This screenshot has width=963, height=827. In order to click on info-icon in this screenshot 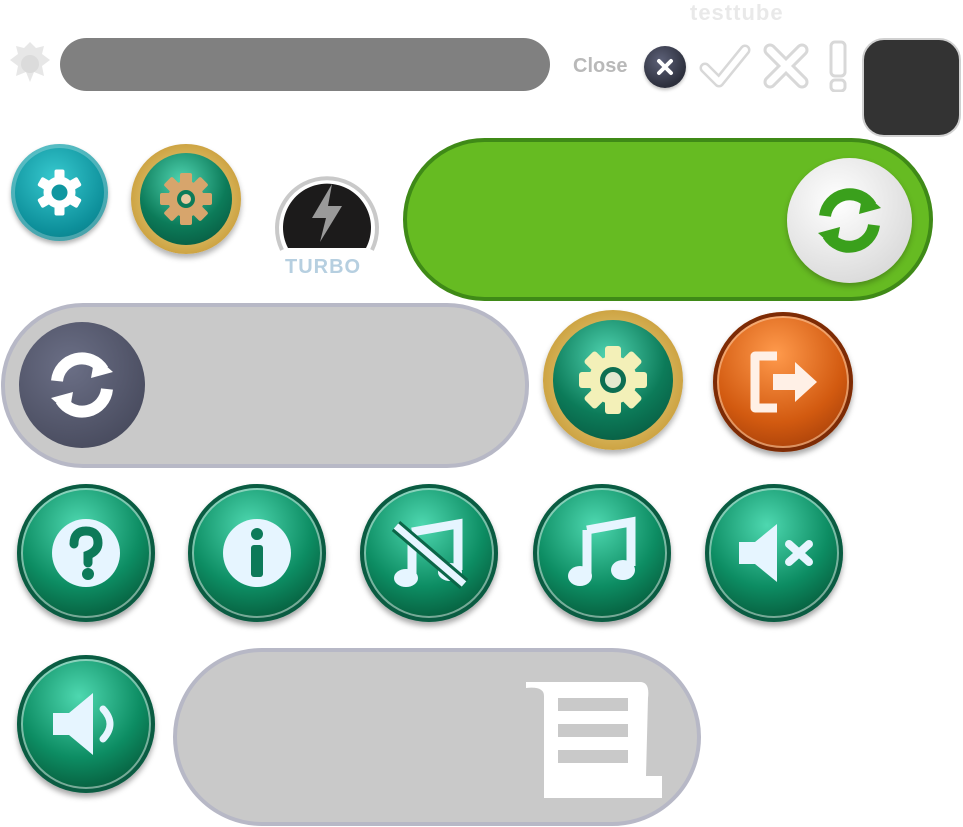, I will do `click(257, 553)`.